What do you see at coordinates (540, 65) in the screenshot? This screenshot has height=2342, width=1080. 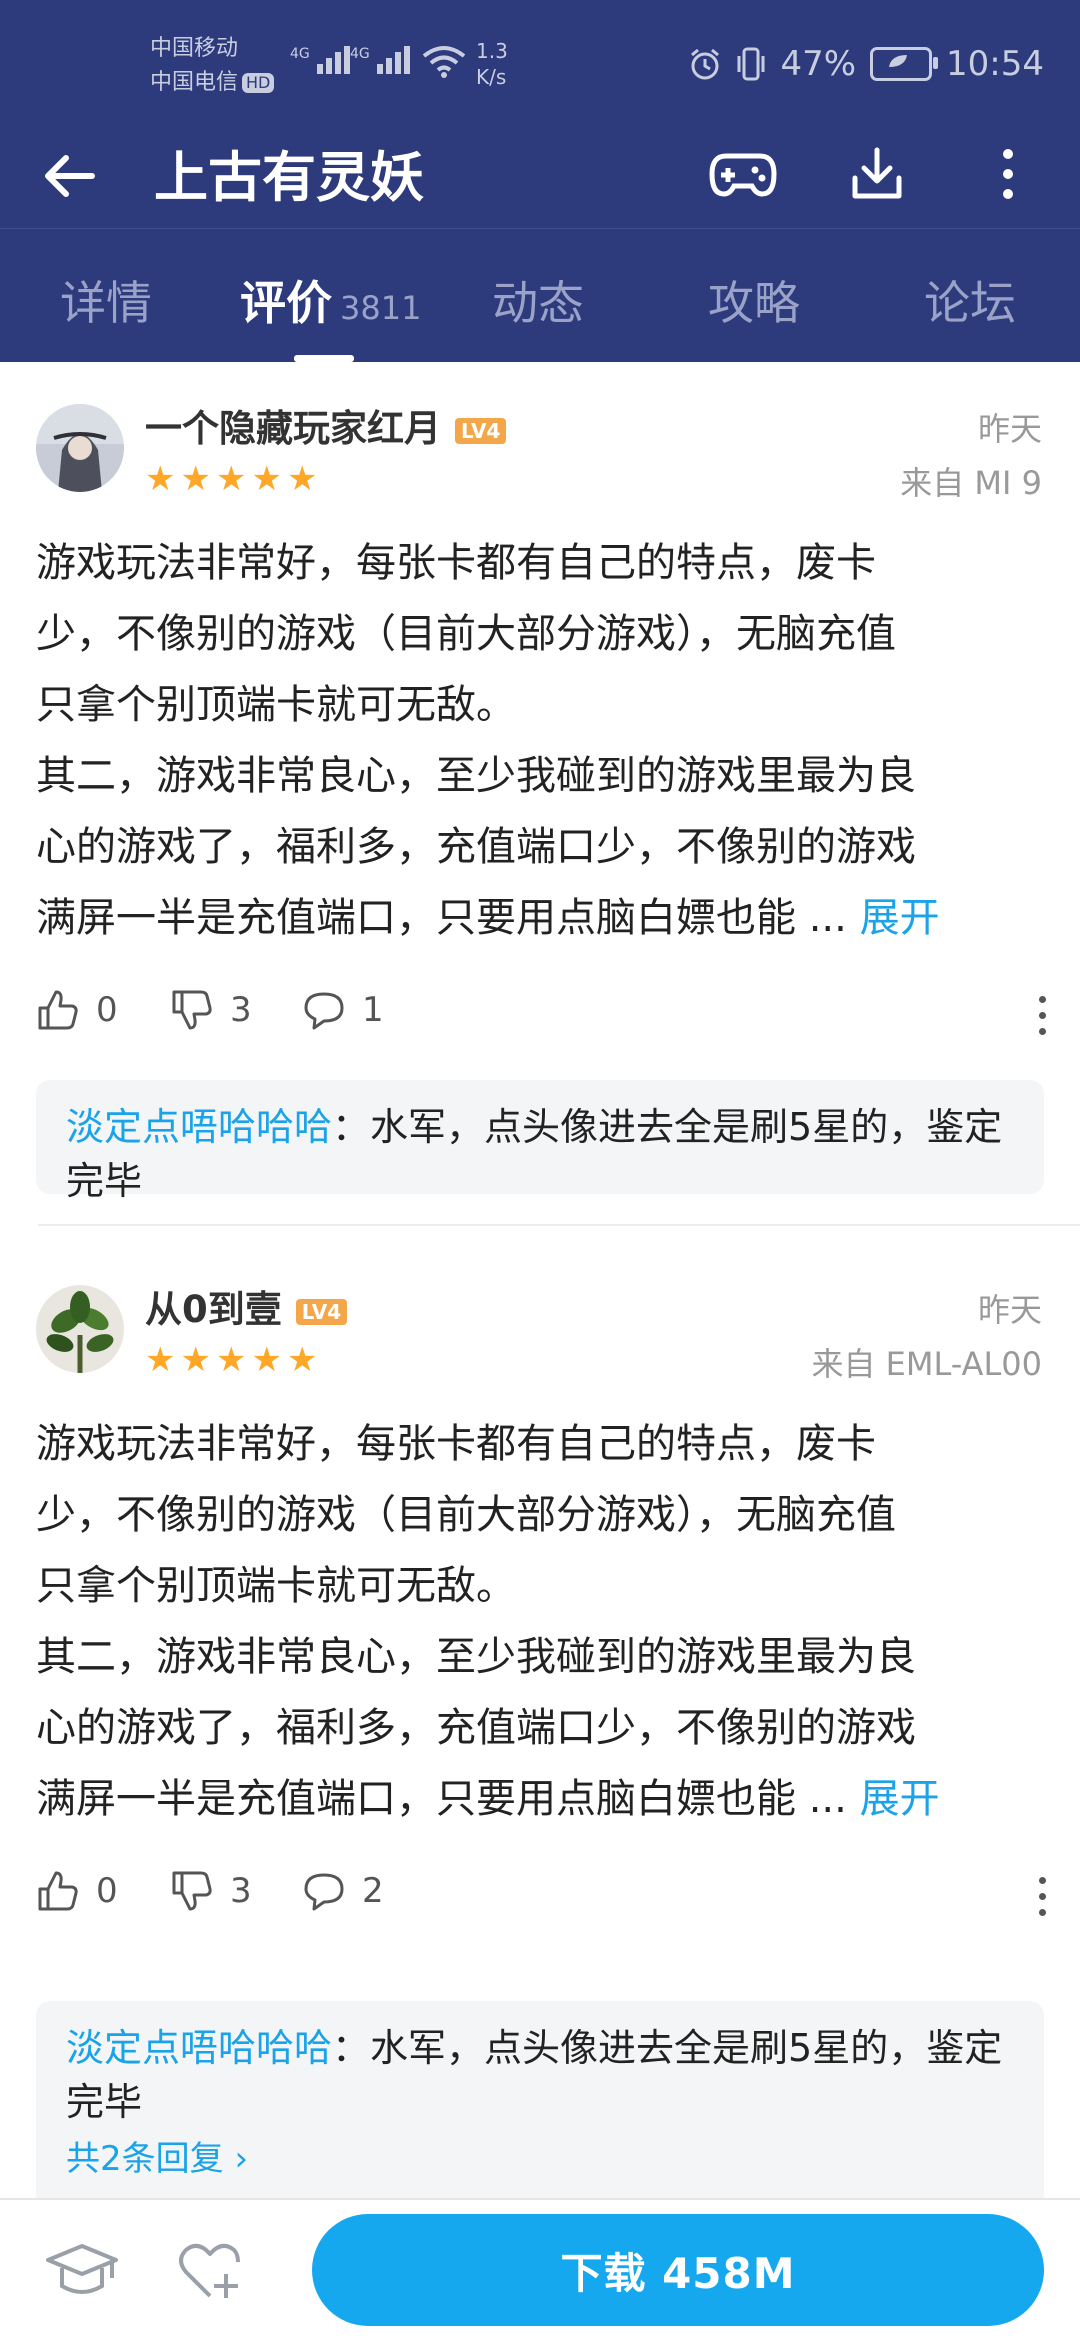 I see `status-bar: 中国移动 中国电信 HD 4G 4G 1.3 K/s 47% 10:54` at bounding box center [540, 65].